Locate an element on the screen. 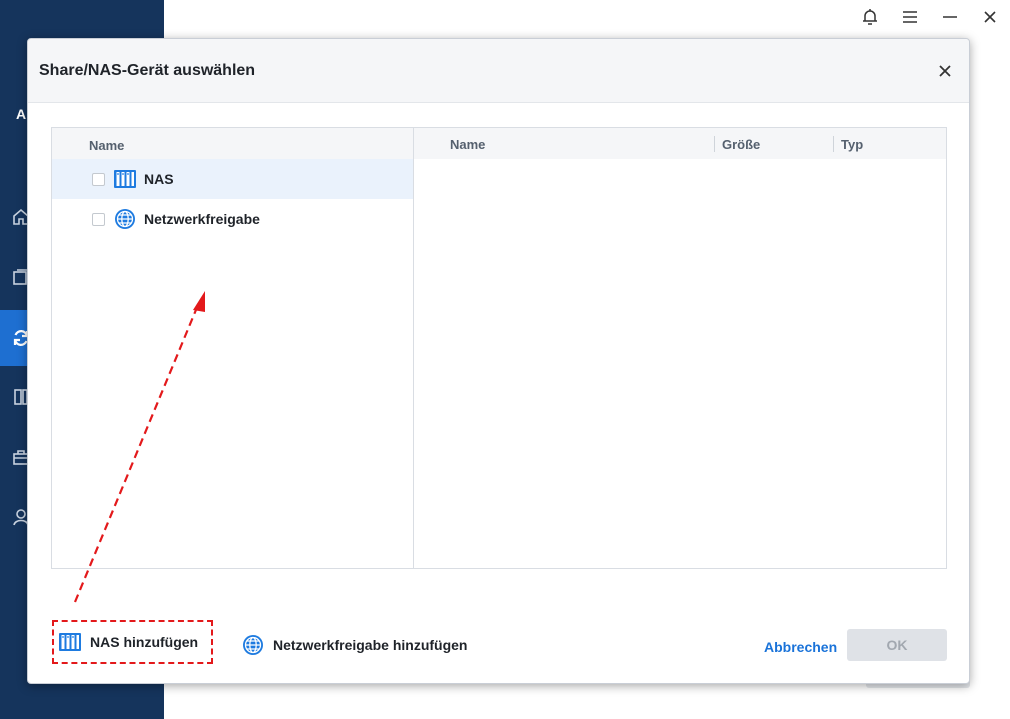  app-titlebar is located at coordinates (930, 17).